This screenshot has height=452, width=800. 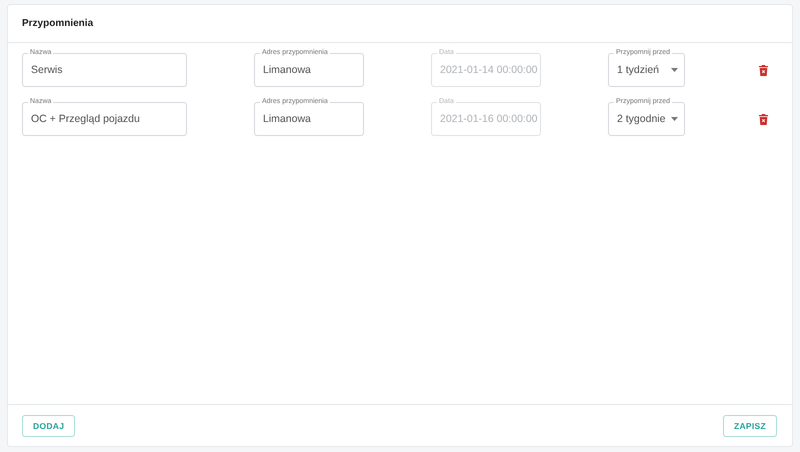 What do you see at coordinates (489, 119) in the screenshot?
I see `field-value: 2021-01-16 00:00:00` at bounding box center [489, 119].